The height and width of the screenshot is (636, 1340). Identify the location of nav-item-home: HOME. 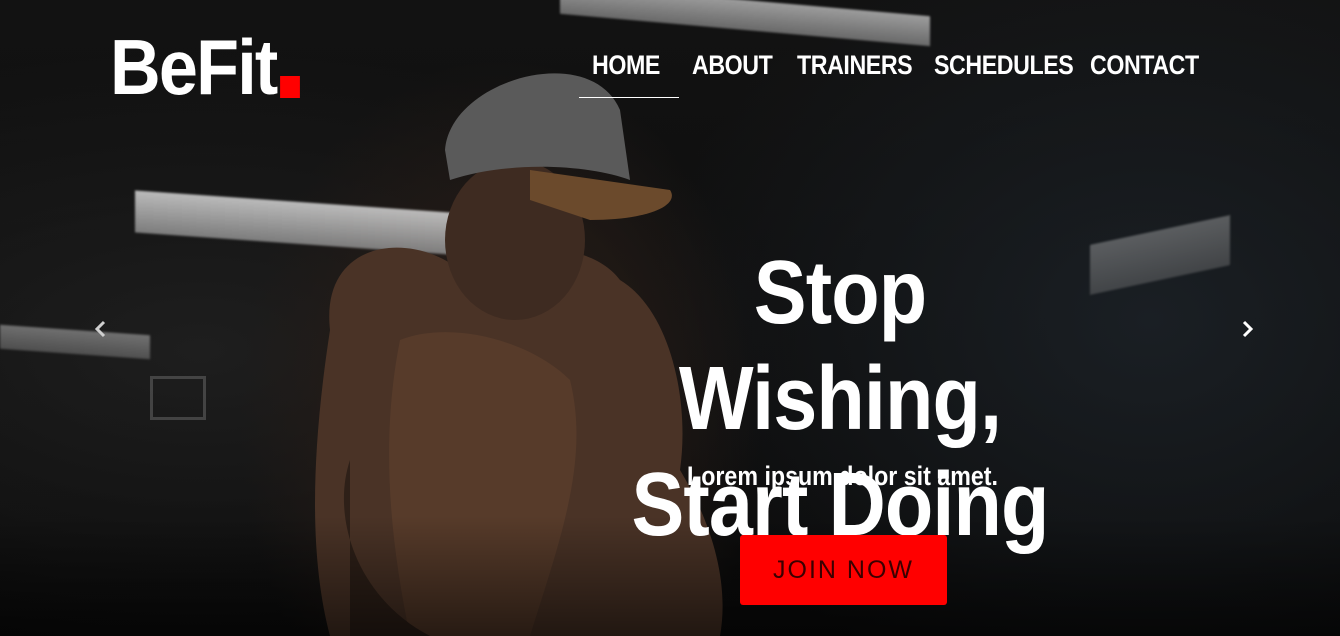
(635, 69).